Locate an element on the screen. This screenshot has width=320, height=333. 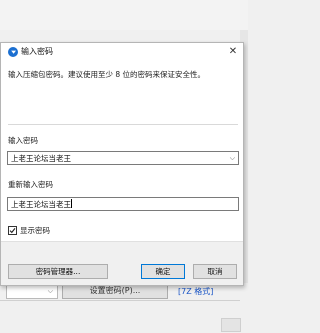
parent-window-top is located at coordinates (124, 15).